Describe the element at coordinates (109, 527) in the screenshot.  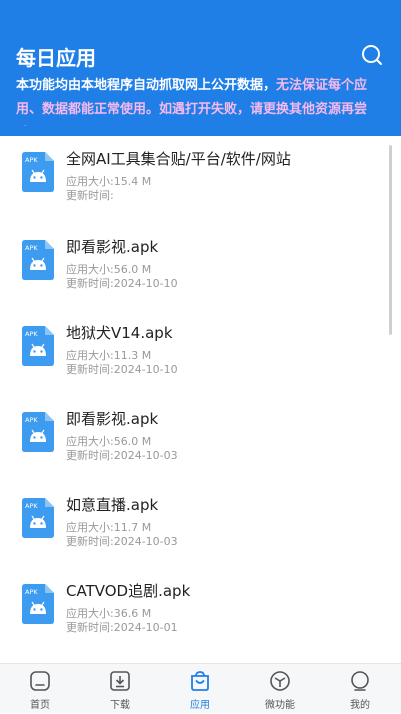
I see `app-size: 应用大小:11.7 M` at that location.